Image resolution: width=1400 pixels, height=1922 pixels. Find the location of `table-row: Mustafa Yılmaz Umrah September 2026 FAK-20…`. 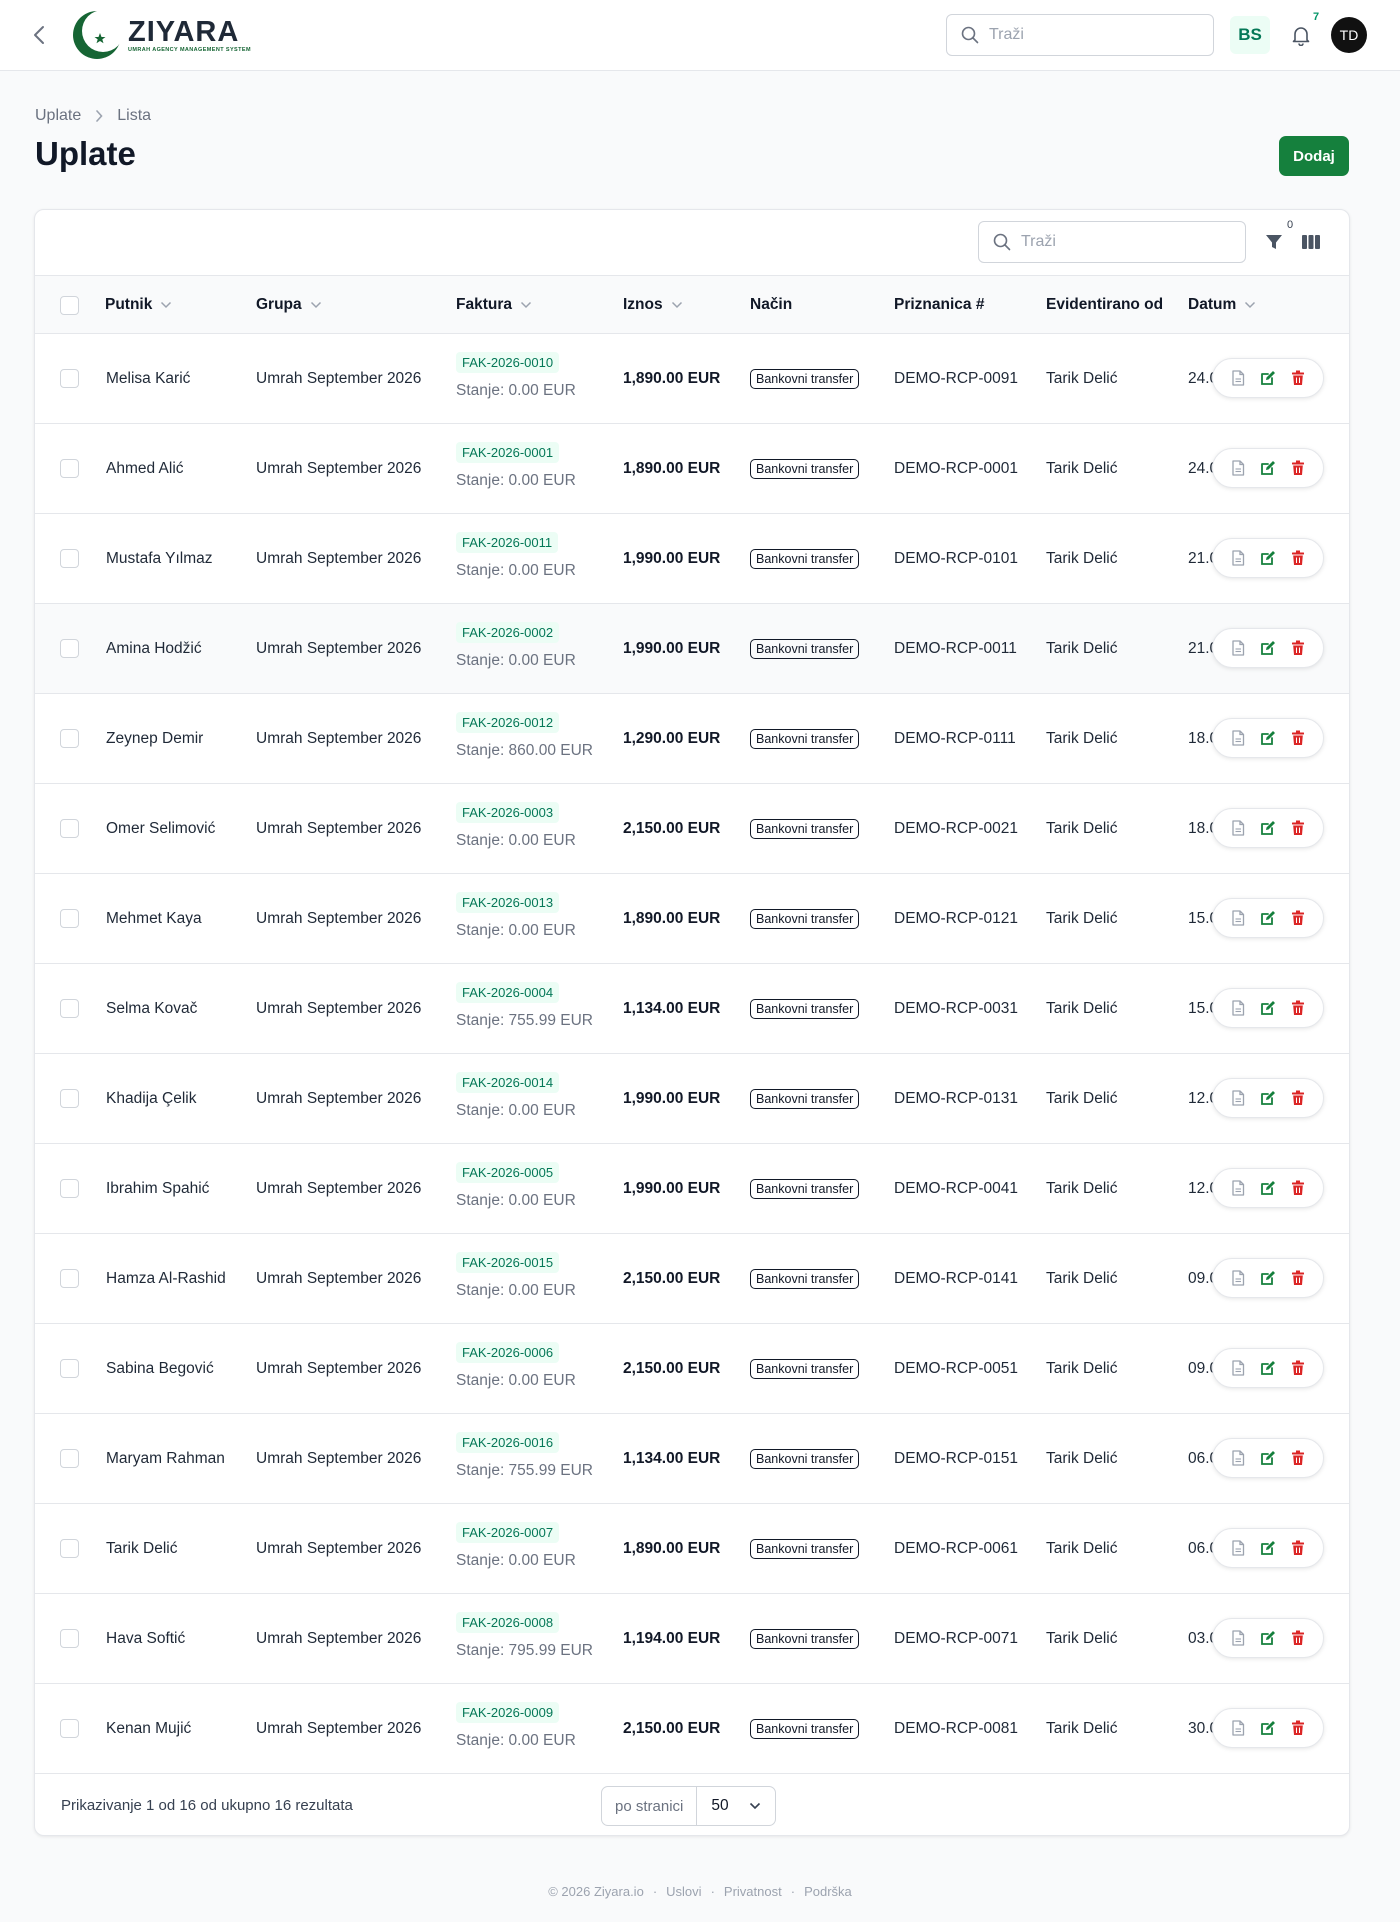

table-row: Mustafa Yılmaz Umrah September 2026 FAK-20… is located at coordinates (692, 559).